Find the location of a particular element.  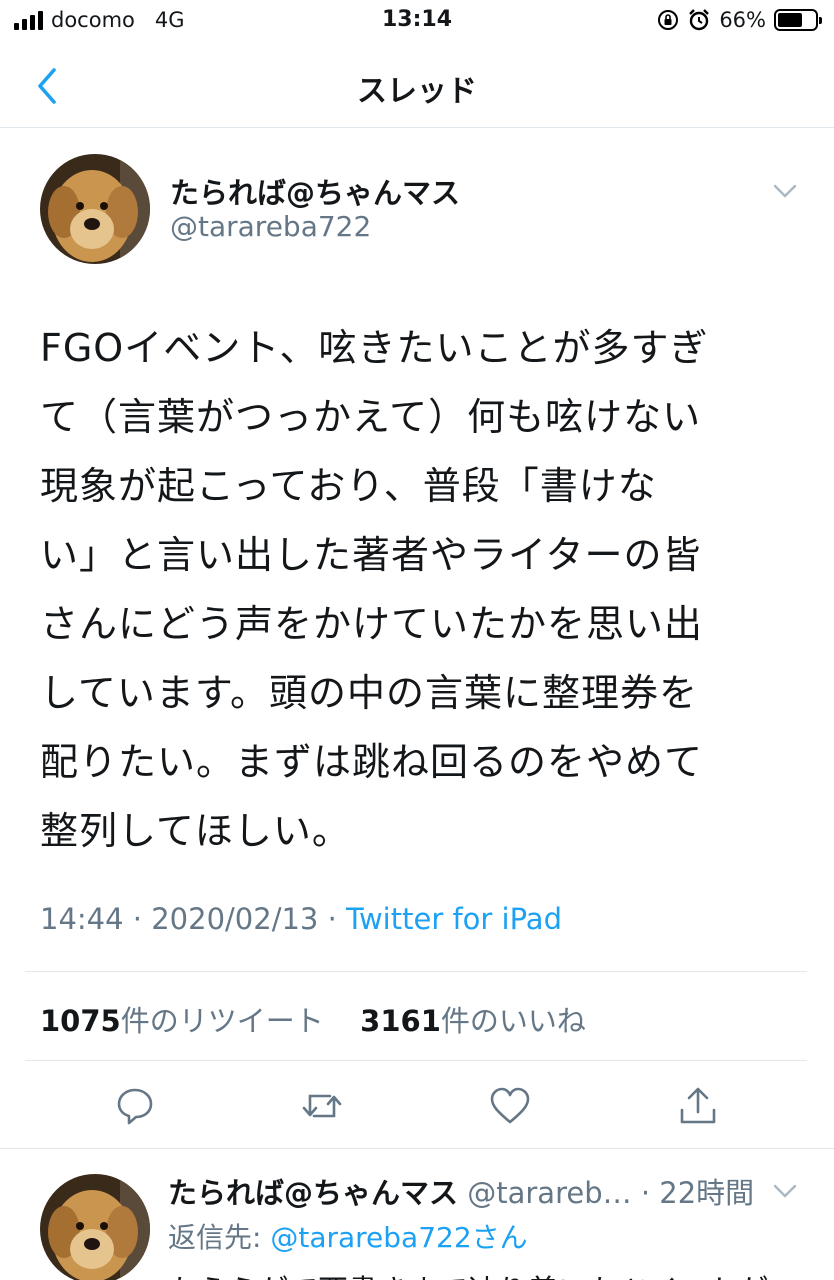

battery-percent: 66% is located at coordinates (742, 20).